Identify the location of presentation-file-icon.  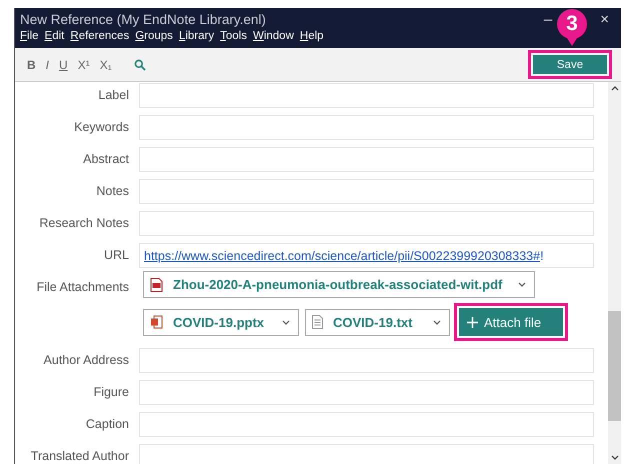
(156, 322).